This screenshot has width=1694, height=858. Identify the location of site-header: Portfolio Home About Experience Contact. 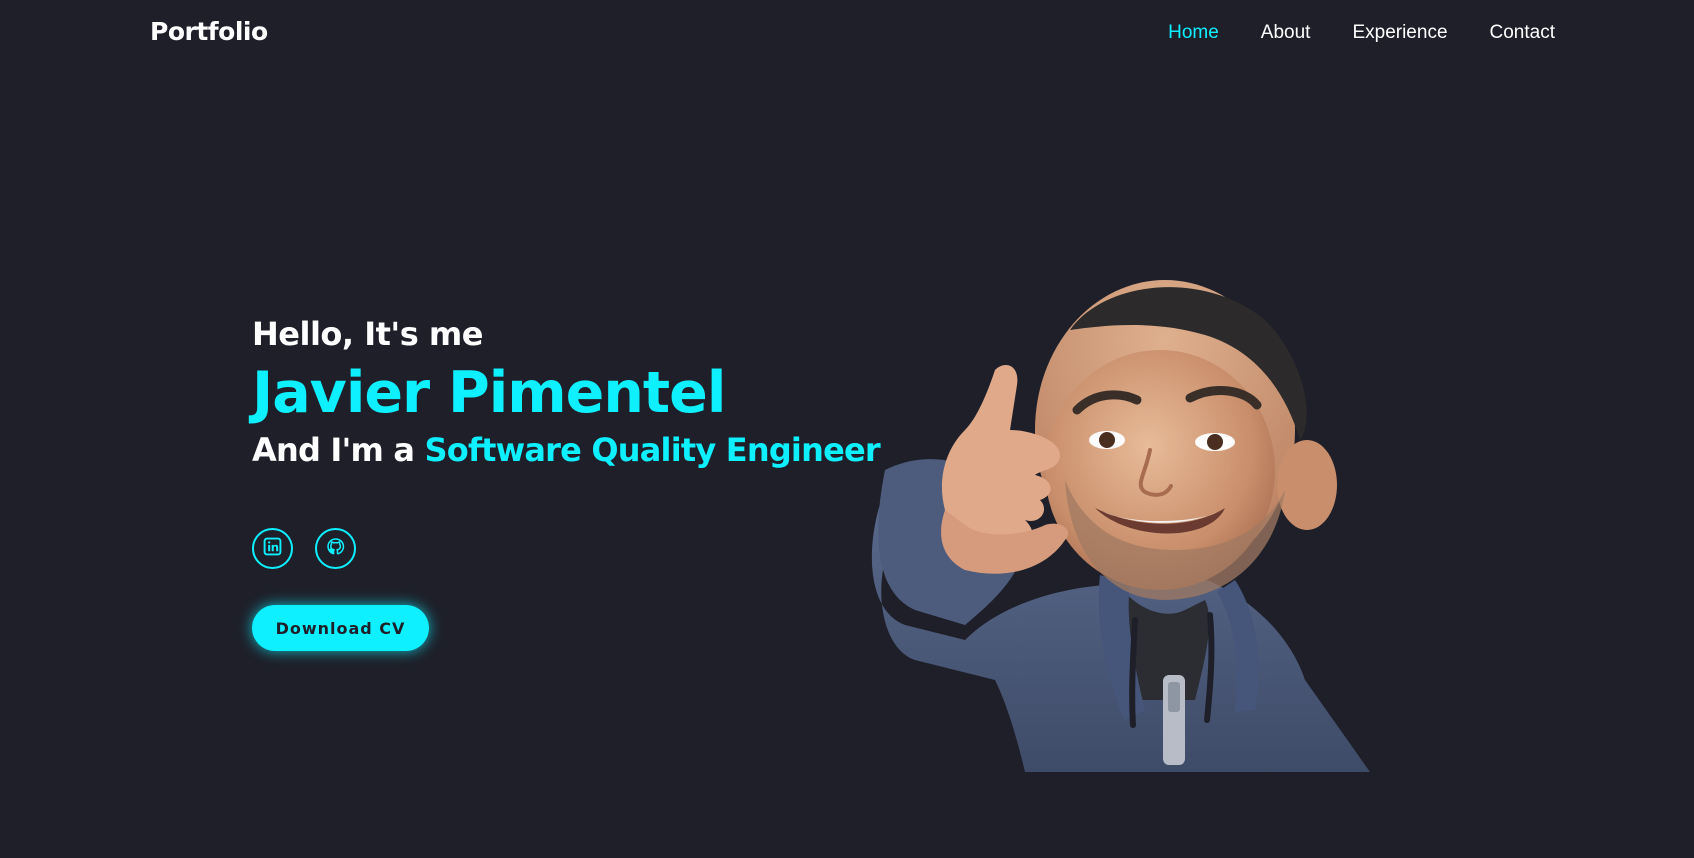
(847, 34).